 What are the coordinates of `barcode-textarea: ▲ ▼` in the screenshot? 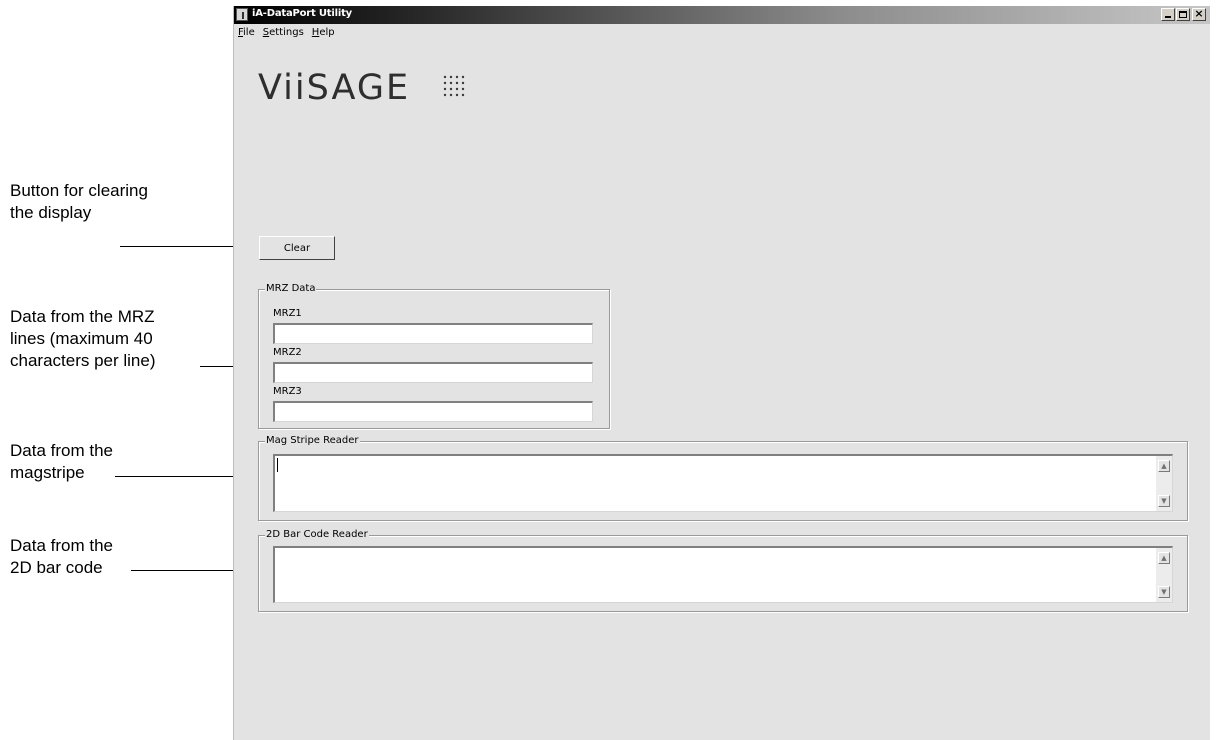 It's located at (723, 574).